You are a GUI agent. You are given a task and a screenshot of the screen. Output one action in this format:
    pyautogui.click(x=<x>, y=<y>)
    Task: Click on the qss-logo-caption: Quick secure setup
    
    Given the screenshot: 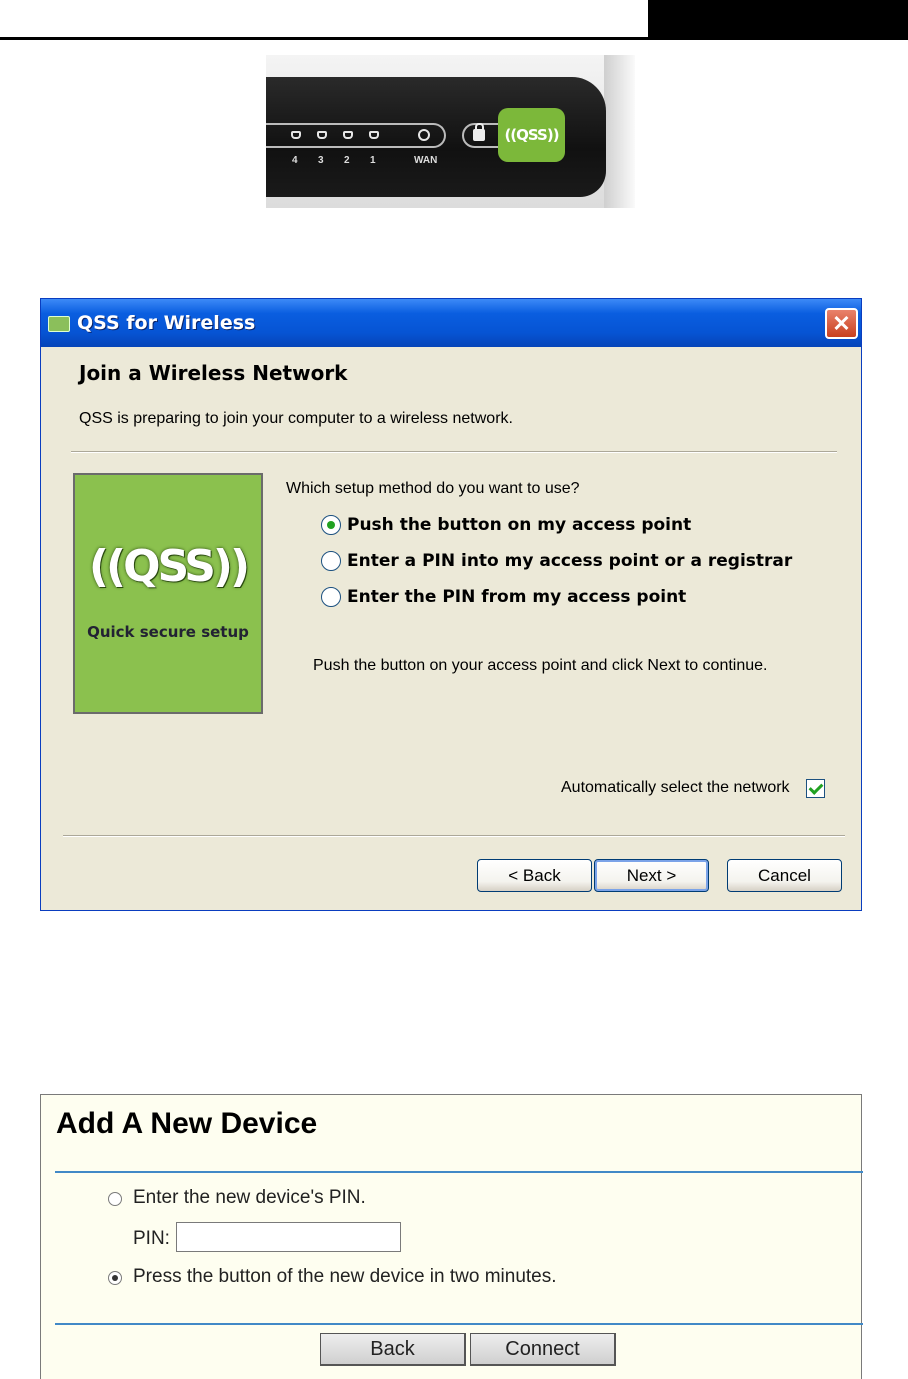 What is the action you would take?
    pyautogui.click(x=168, y=632)
    